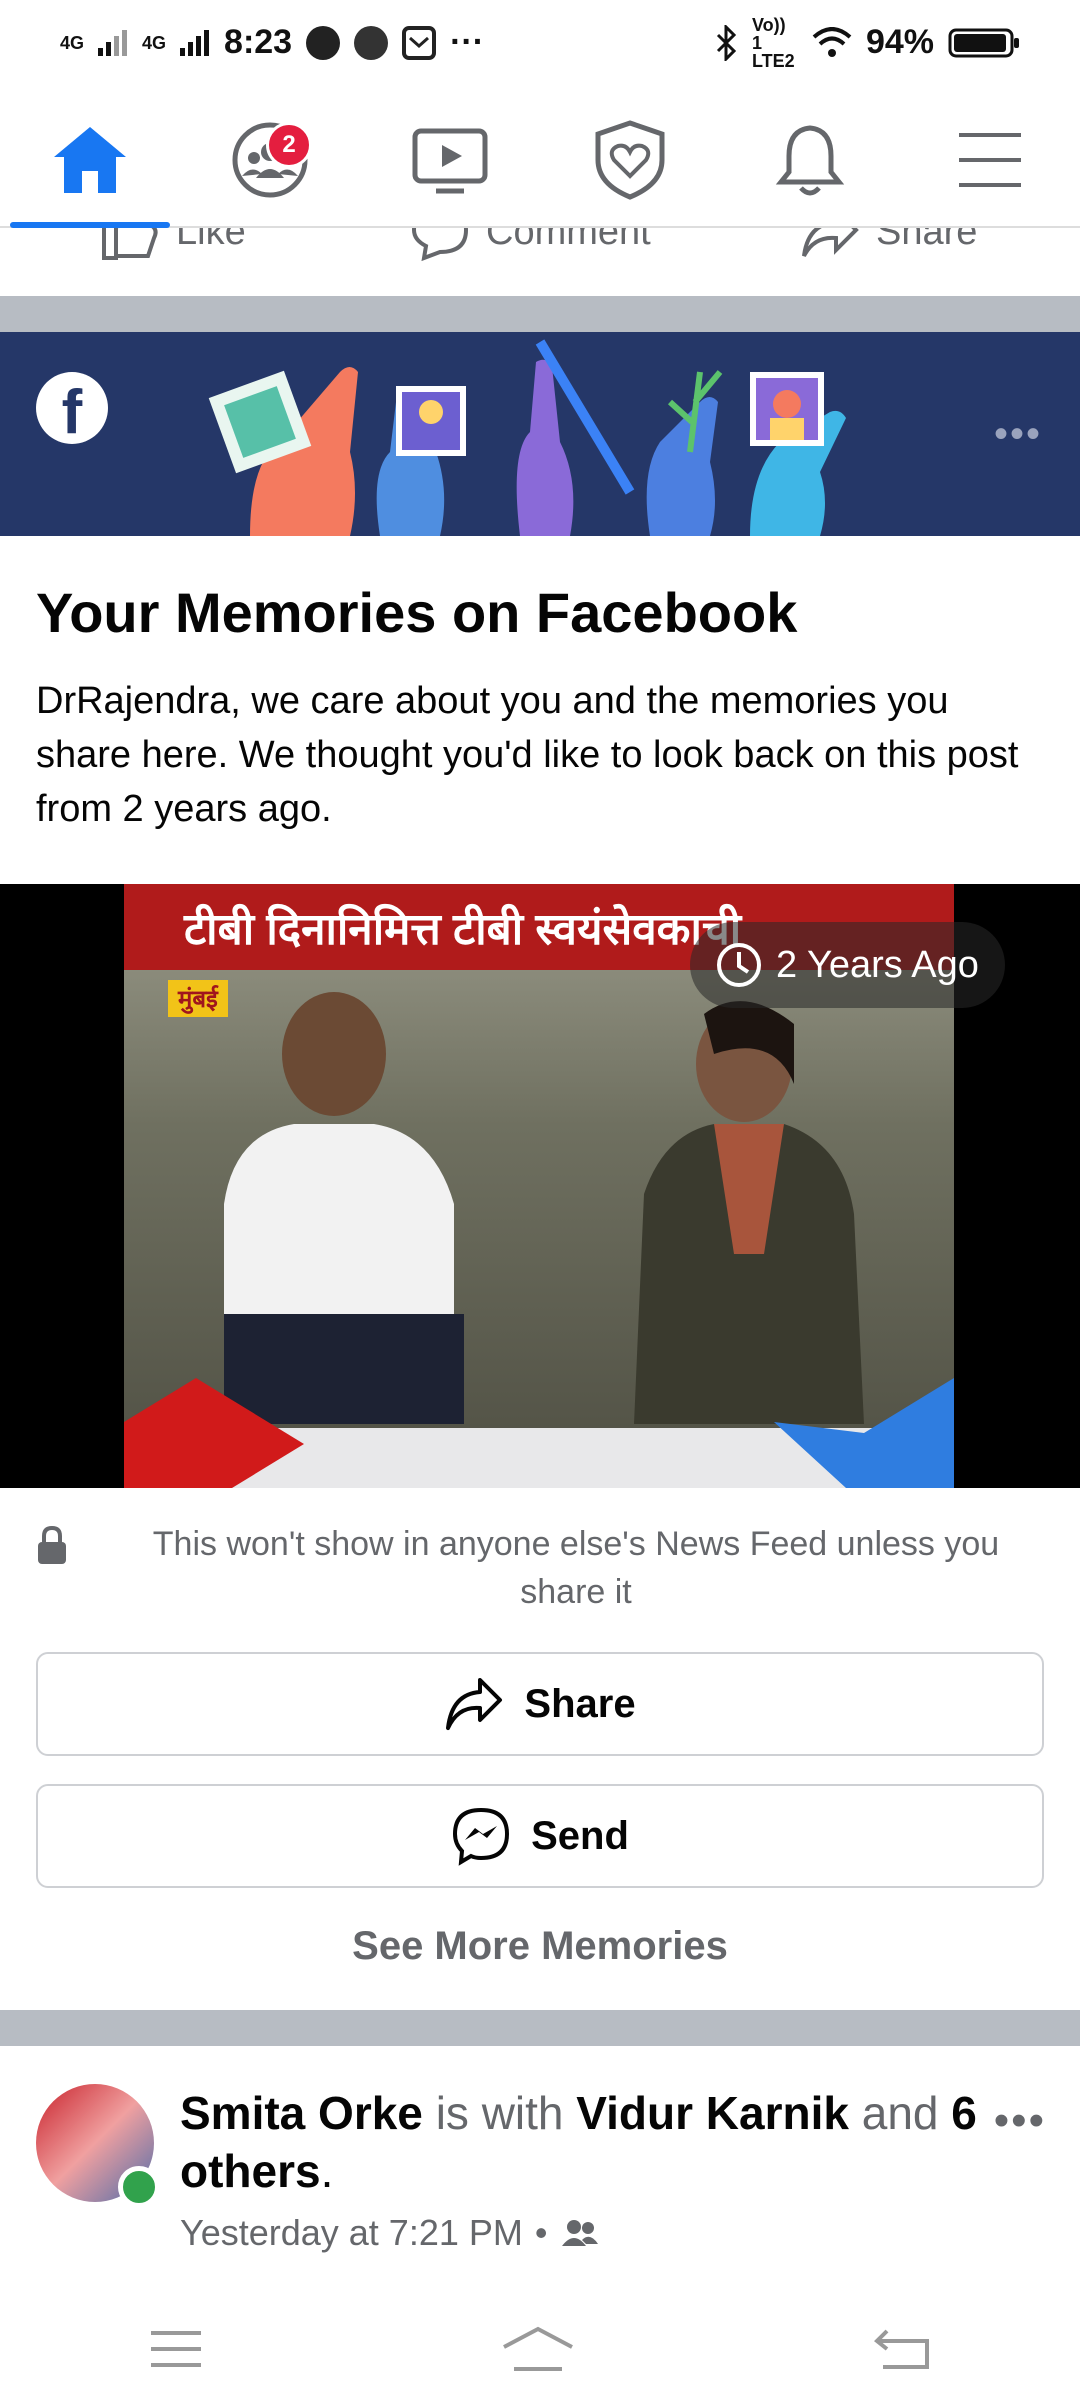 The height and width of the screenshot is (2400, 1080). Describe the element at coordinates (52, 1545) in the screenshot. I see `lock-icon` at that location.